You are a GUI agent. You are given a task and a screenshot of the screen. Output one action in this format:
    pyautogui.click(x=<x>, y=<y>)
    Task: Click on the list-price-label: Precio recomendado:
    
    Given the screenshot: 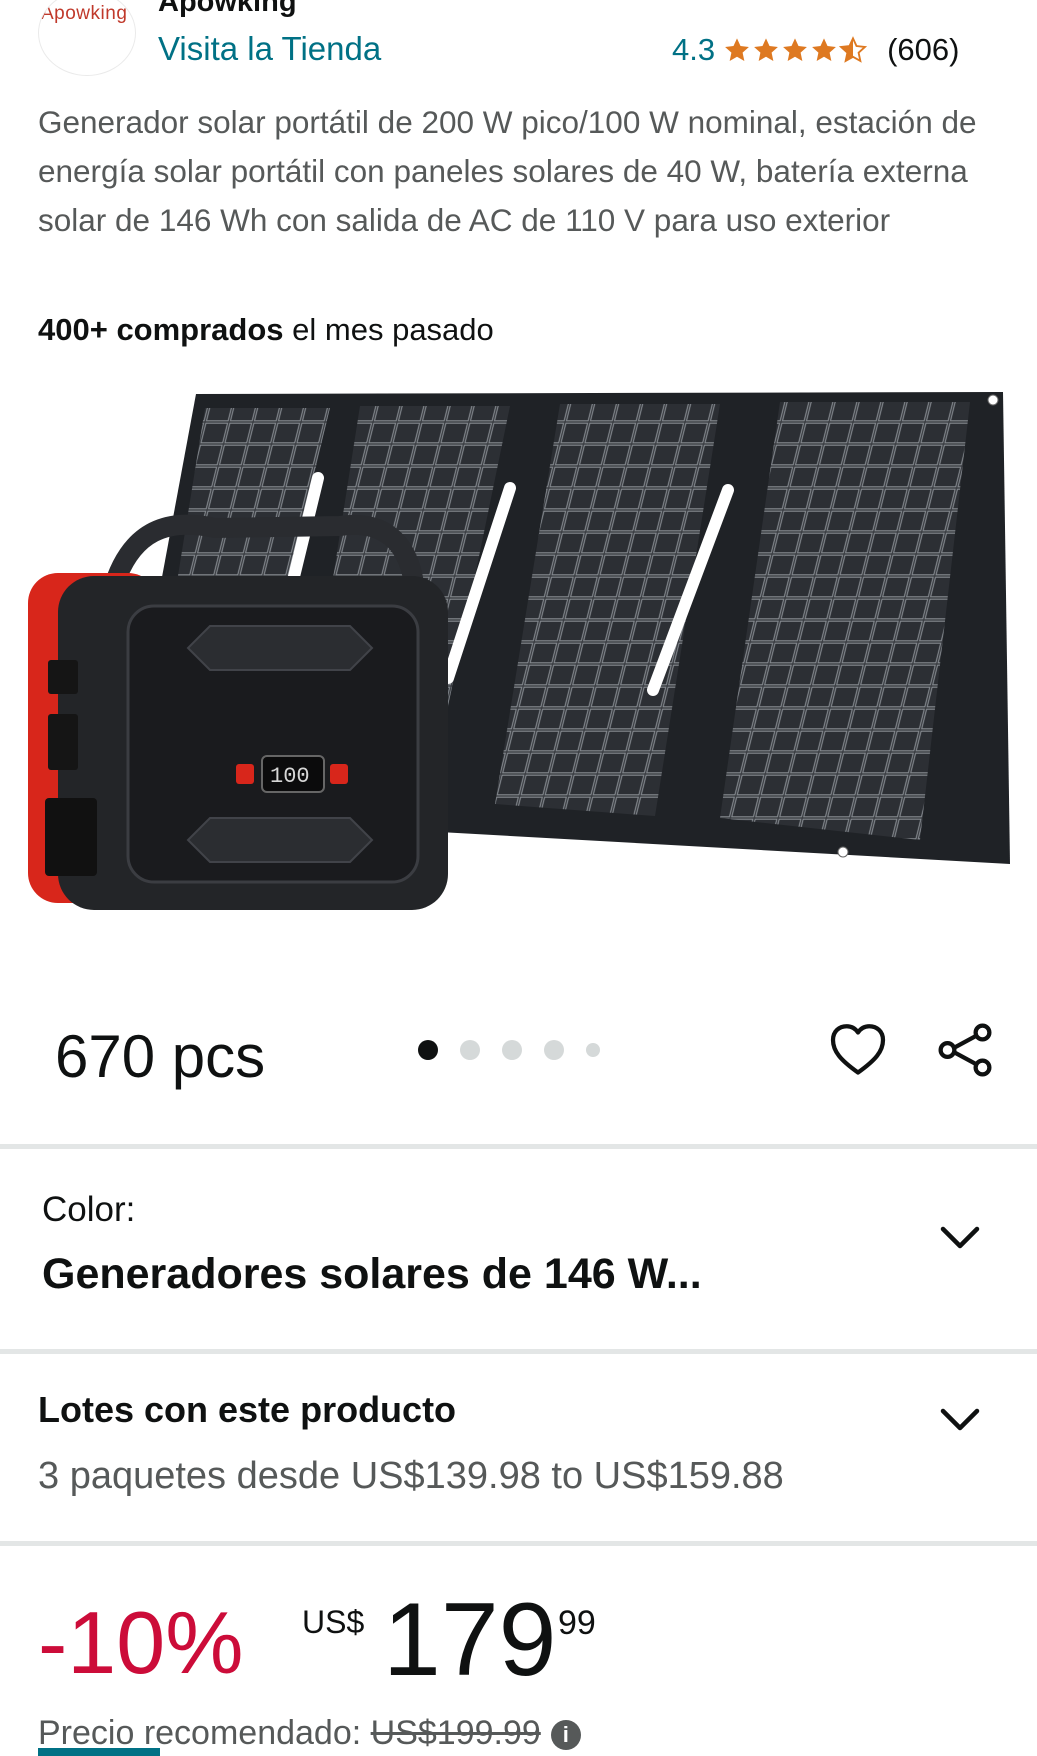 What is the action you would take?
    pyautogui.click(x=204, y=1733)
    